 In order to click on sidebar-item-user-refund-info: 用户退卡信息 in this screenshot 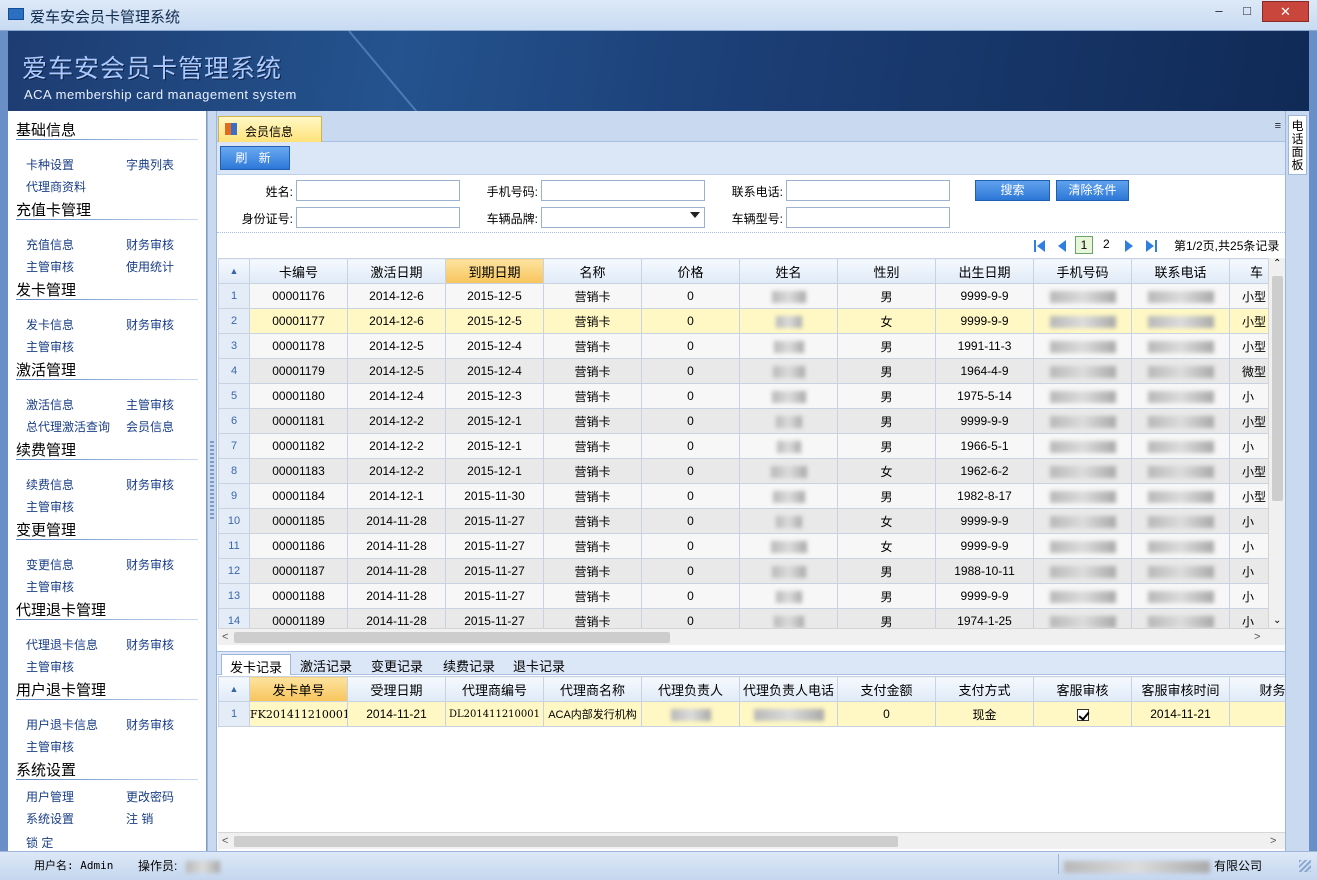, I will do `click(62, 724)`.